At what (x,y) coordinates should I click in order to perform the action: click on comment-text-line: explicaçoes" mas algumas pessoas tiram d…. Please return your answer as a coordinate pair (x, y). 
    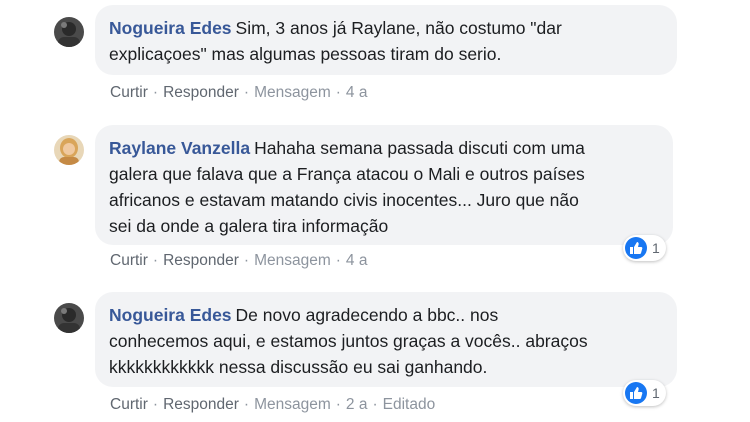
    Looking at the image, I should click on (305, 54).